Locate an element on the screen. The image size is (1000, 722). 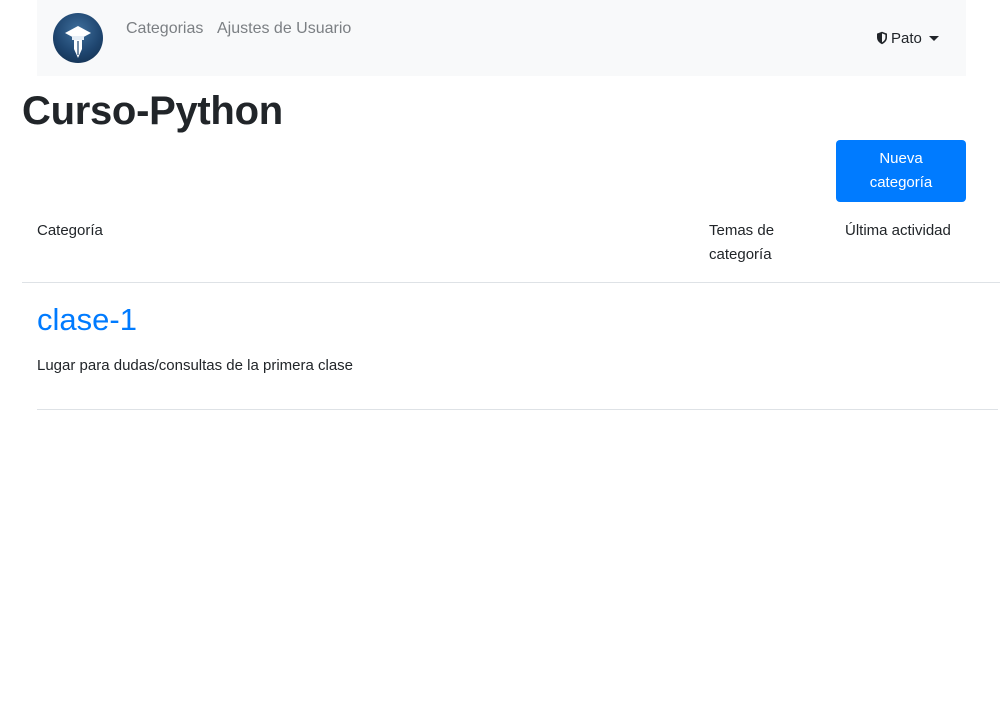
graduation-pen-logo-icon is located at coordinates (78, 42).